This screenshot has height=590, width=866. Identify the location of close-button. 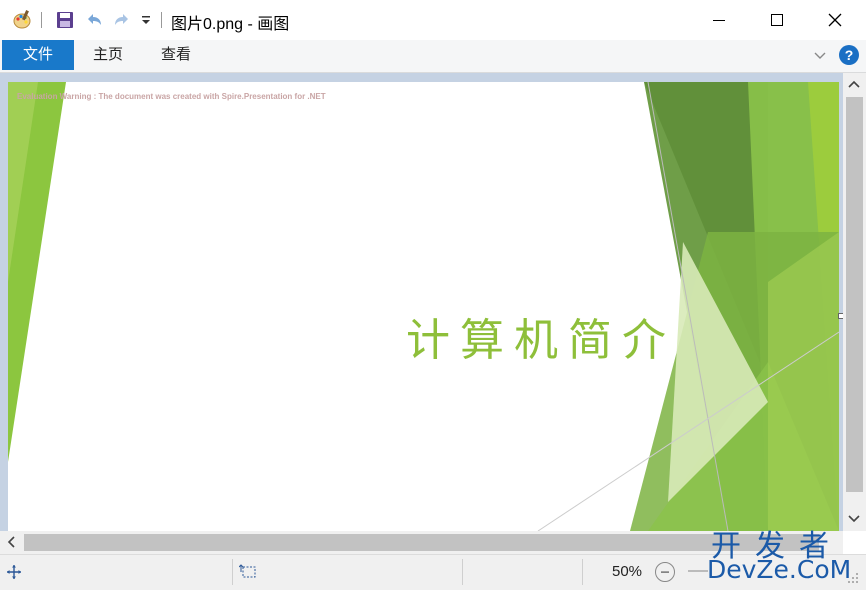
(835, 20).